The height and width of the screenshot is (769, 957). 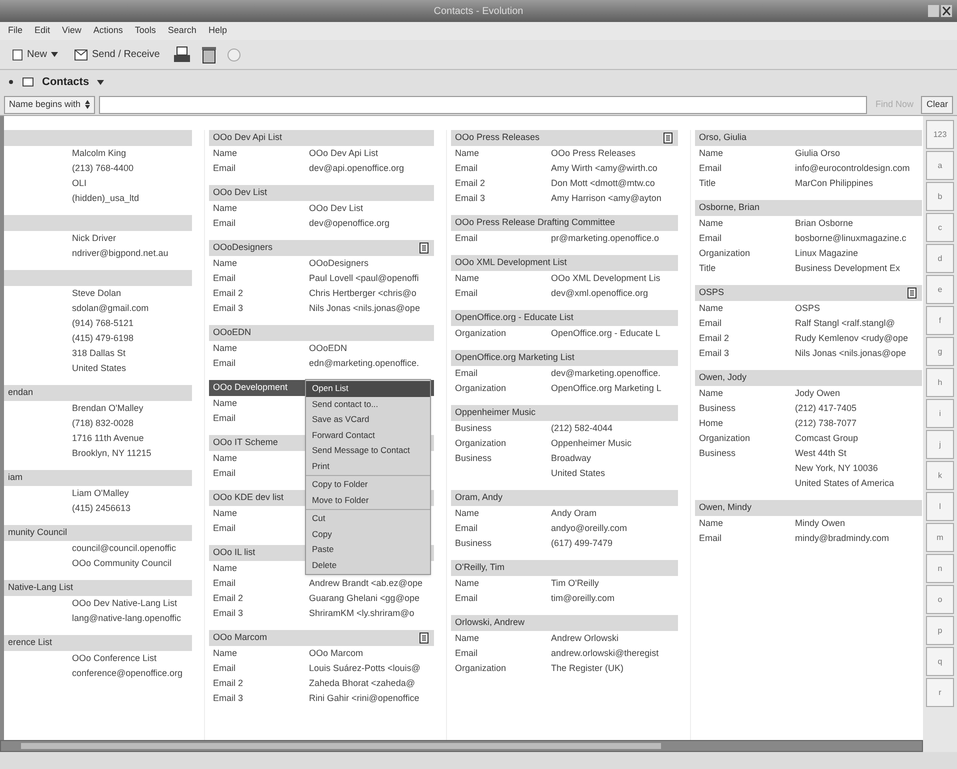 What do you see at coordinates (245, 443) in the screenshot?
I see `card-title: OOo IT Scheme` at bounding box center [245, 443].